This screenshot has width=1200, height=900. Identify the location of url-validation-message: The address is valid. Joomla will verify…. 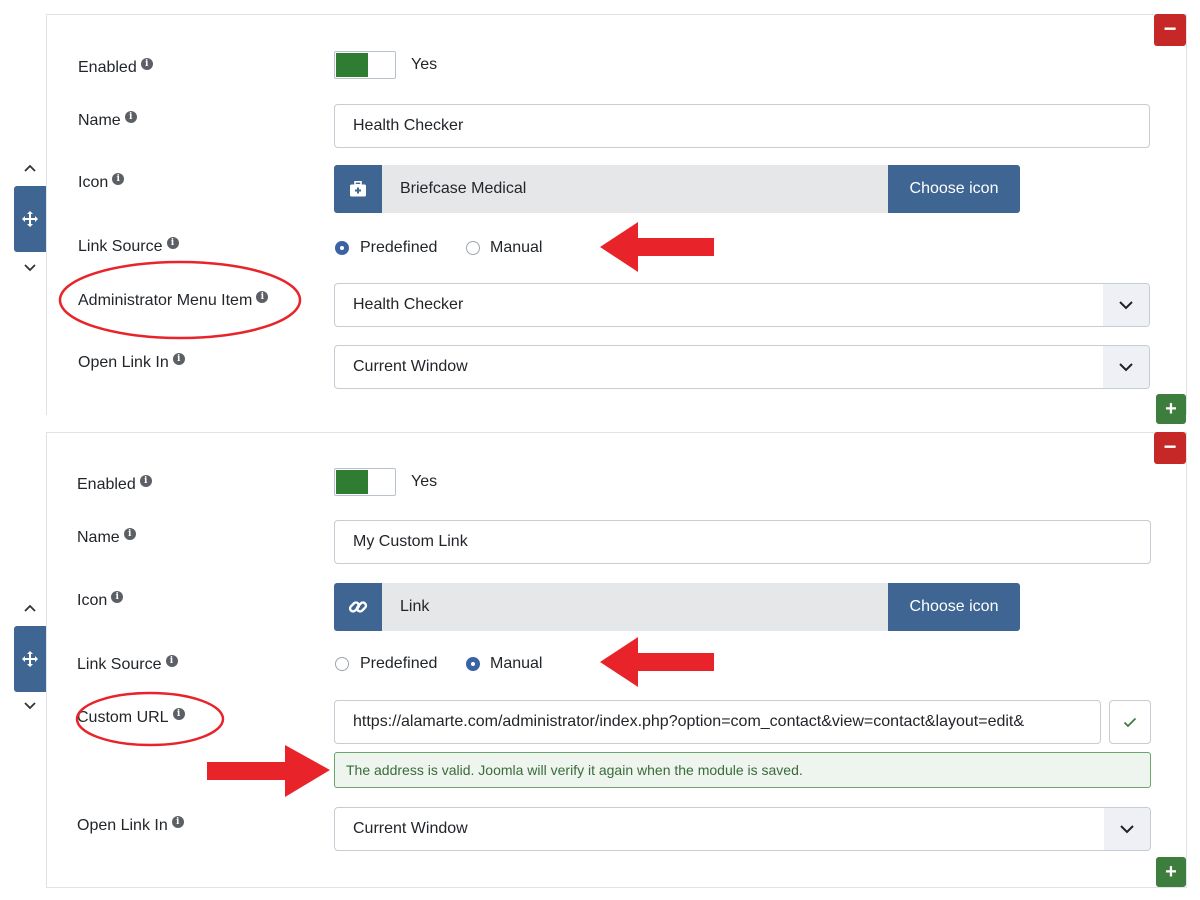
(742, 770).